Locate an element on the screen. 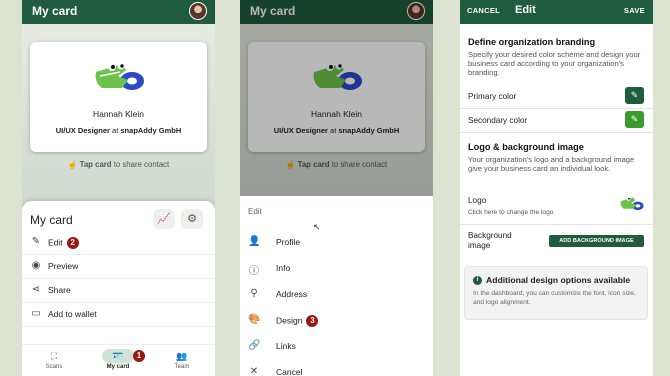 This screenshot has width=670, height=376. sheet-item-wallet: ▭ Add to wallet is located at coordinates (118, 315).